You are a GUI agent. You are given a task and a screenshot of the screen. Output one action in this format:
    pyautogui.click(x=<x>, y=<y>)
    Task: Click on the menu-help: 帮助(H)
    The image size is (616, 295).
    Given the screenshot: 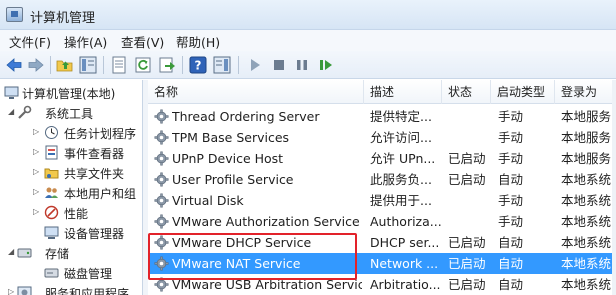 What is the action you would take?
    pyautogui.click(x=198, y=41)
    